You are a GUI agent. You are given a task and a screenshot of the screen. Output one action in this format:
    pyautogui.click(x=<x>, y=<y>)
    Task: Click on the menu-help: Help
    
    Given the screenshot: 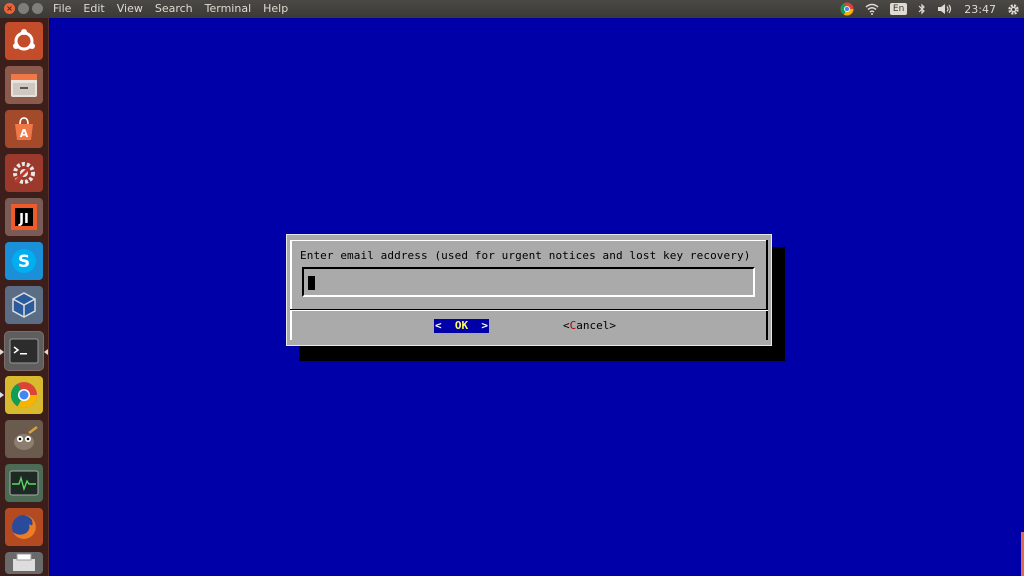 What is the action you would take?
    pyautogui.click(x=275, y=8)
    